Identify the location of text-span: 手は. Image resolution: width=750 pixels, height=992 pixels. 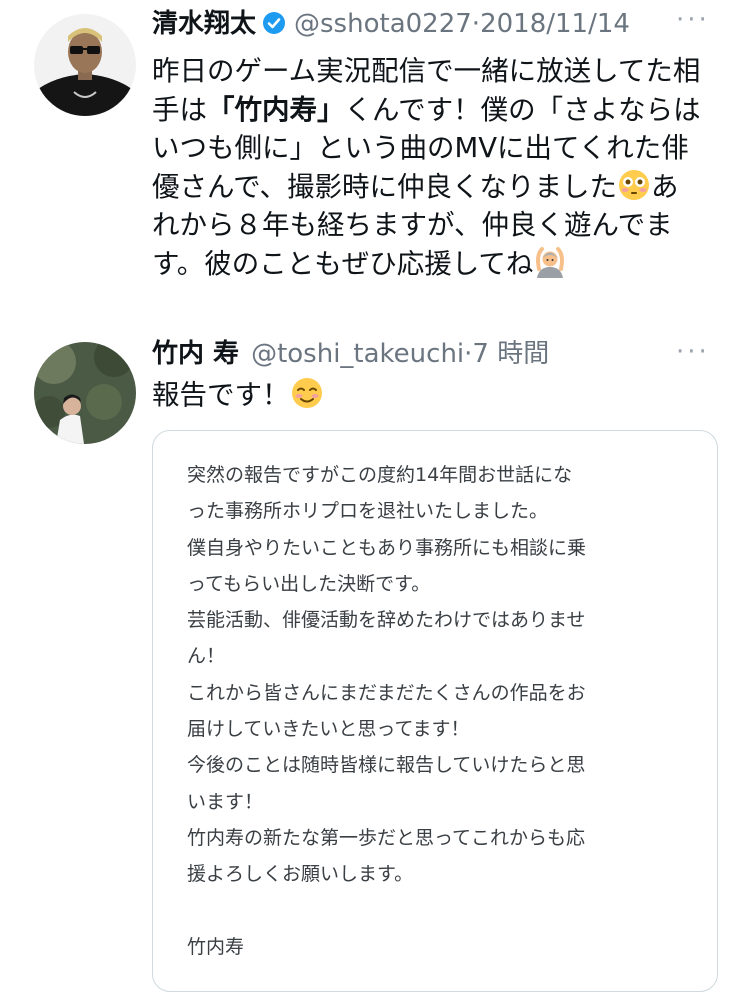
(179, 109).